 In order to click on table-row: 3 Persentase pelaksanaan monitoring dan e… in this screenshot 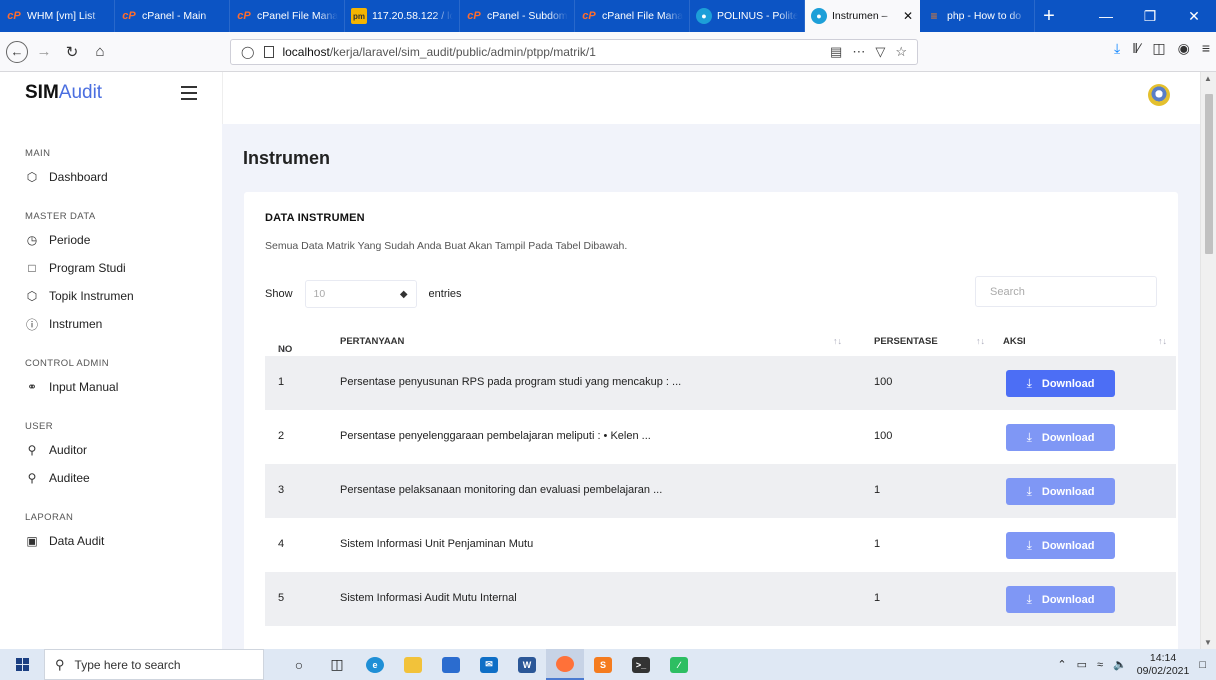, I will do `click(720, 491)`.